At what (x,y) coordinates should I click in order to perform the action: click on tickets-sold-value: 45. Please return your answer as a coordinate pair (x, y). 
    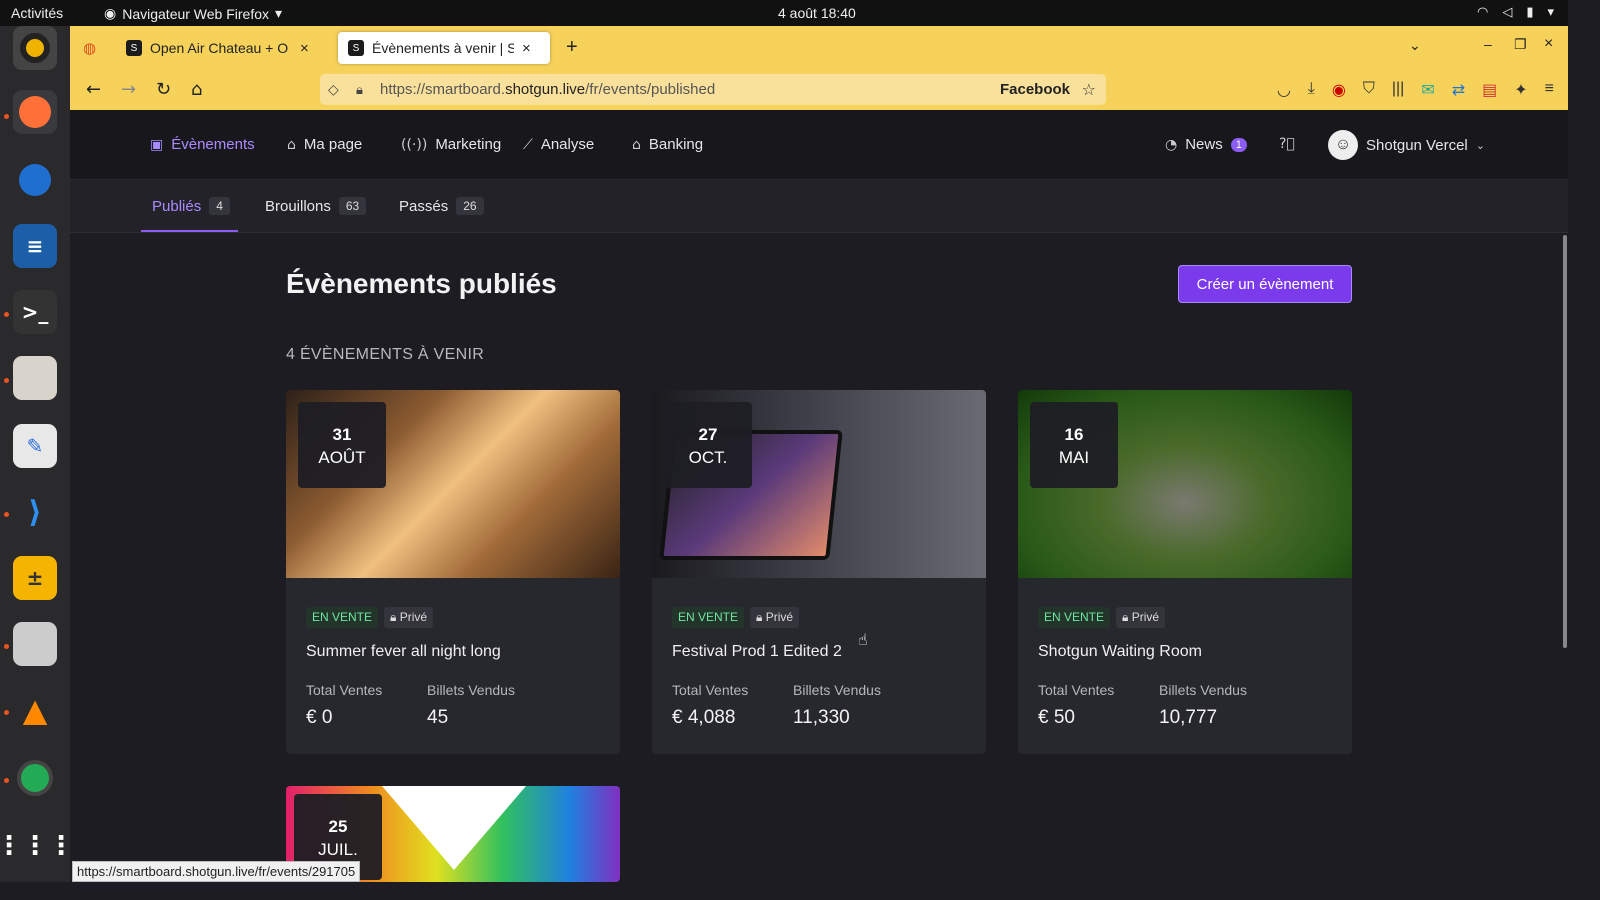
    Looking at the image, I should click on (438, 717).